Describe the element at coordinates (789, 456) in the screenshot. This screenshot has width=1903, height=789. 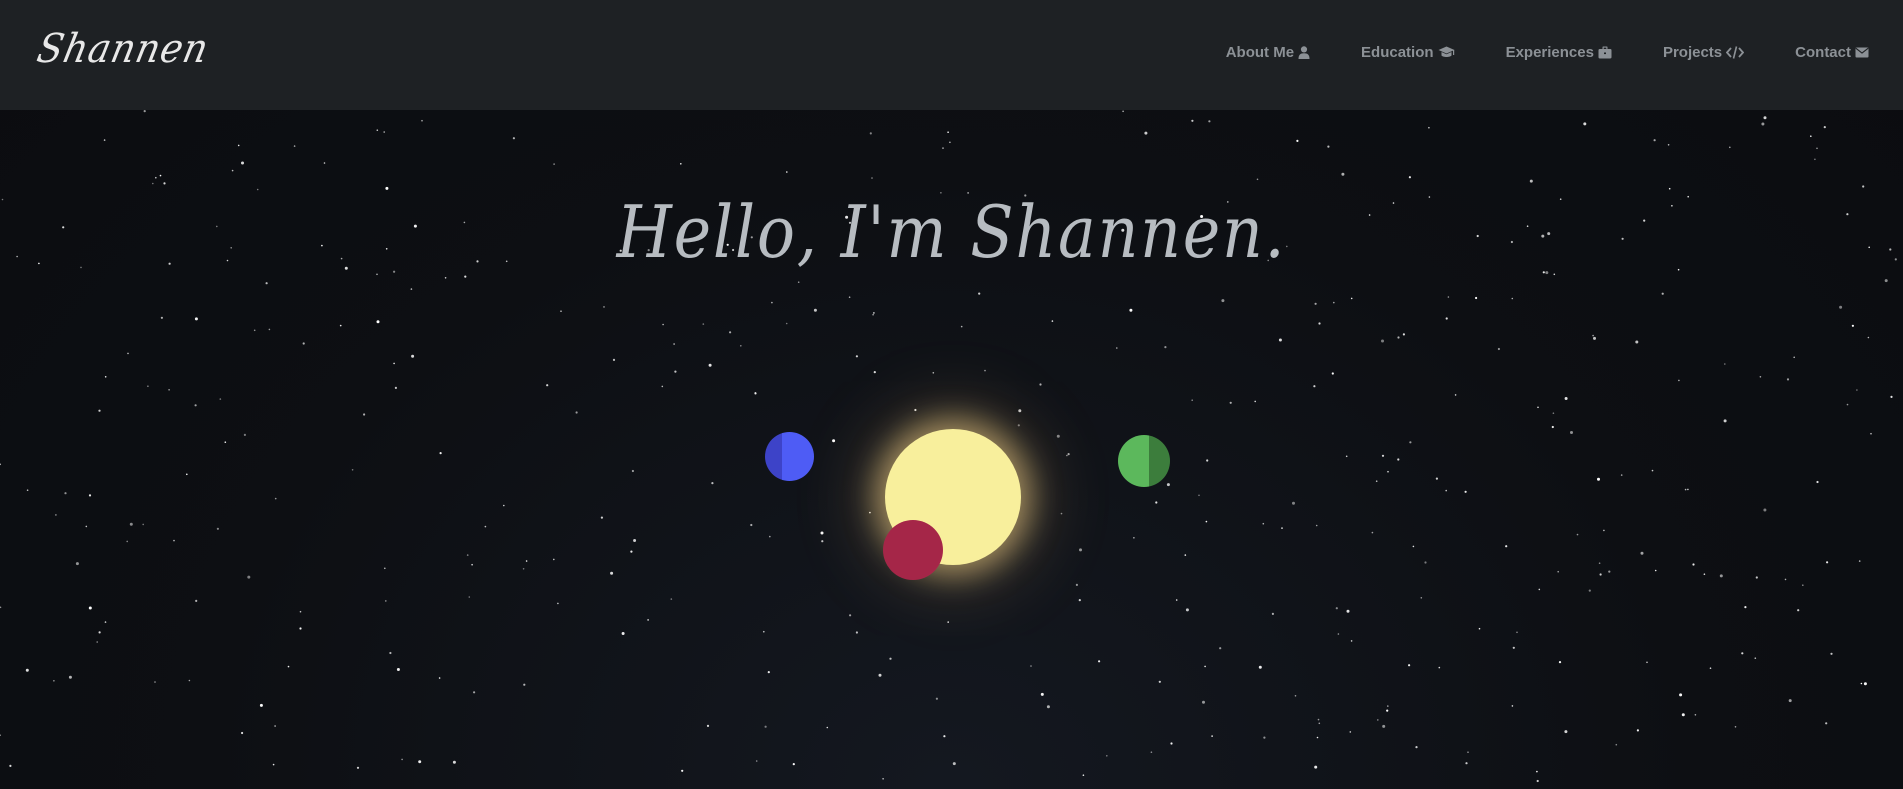
I see `planet-blue` at that location.